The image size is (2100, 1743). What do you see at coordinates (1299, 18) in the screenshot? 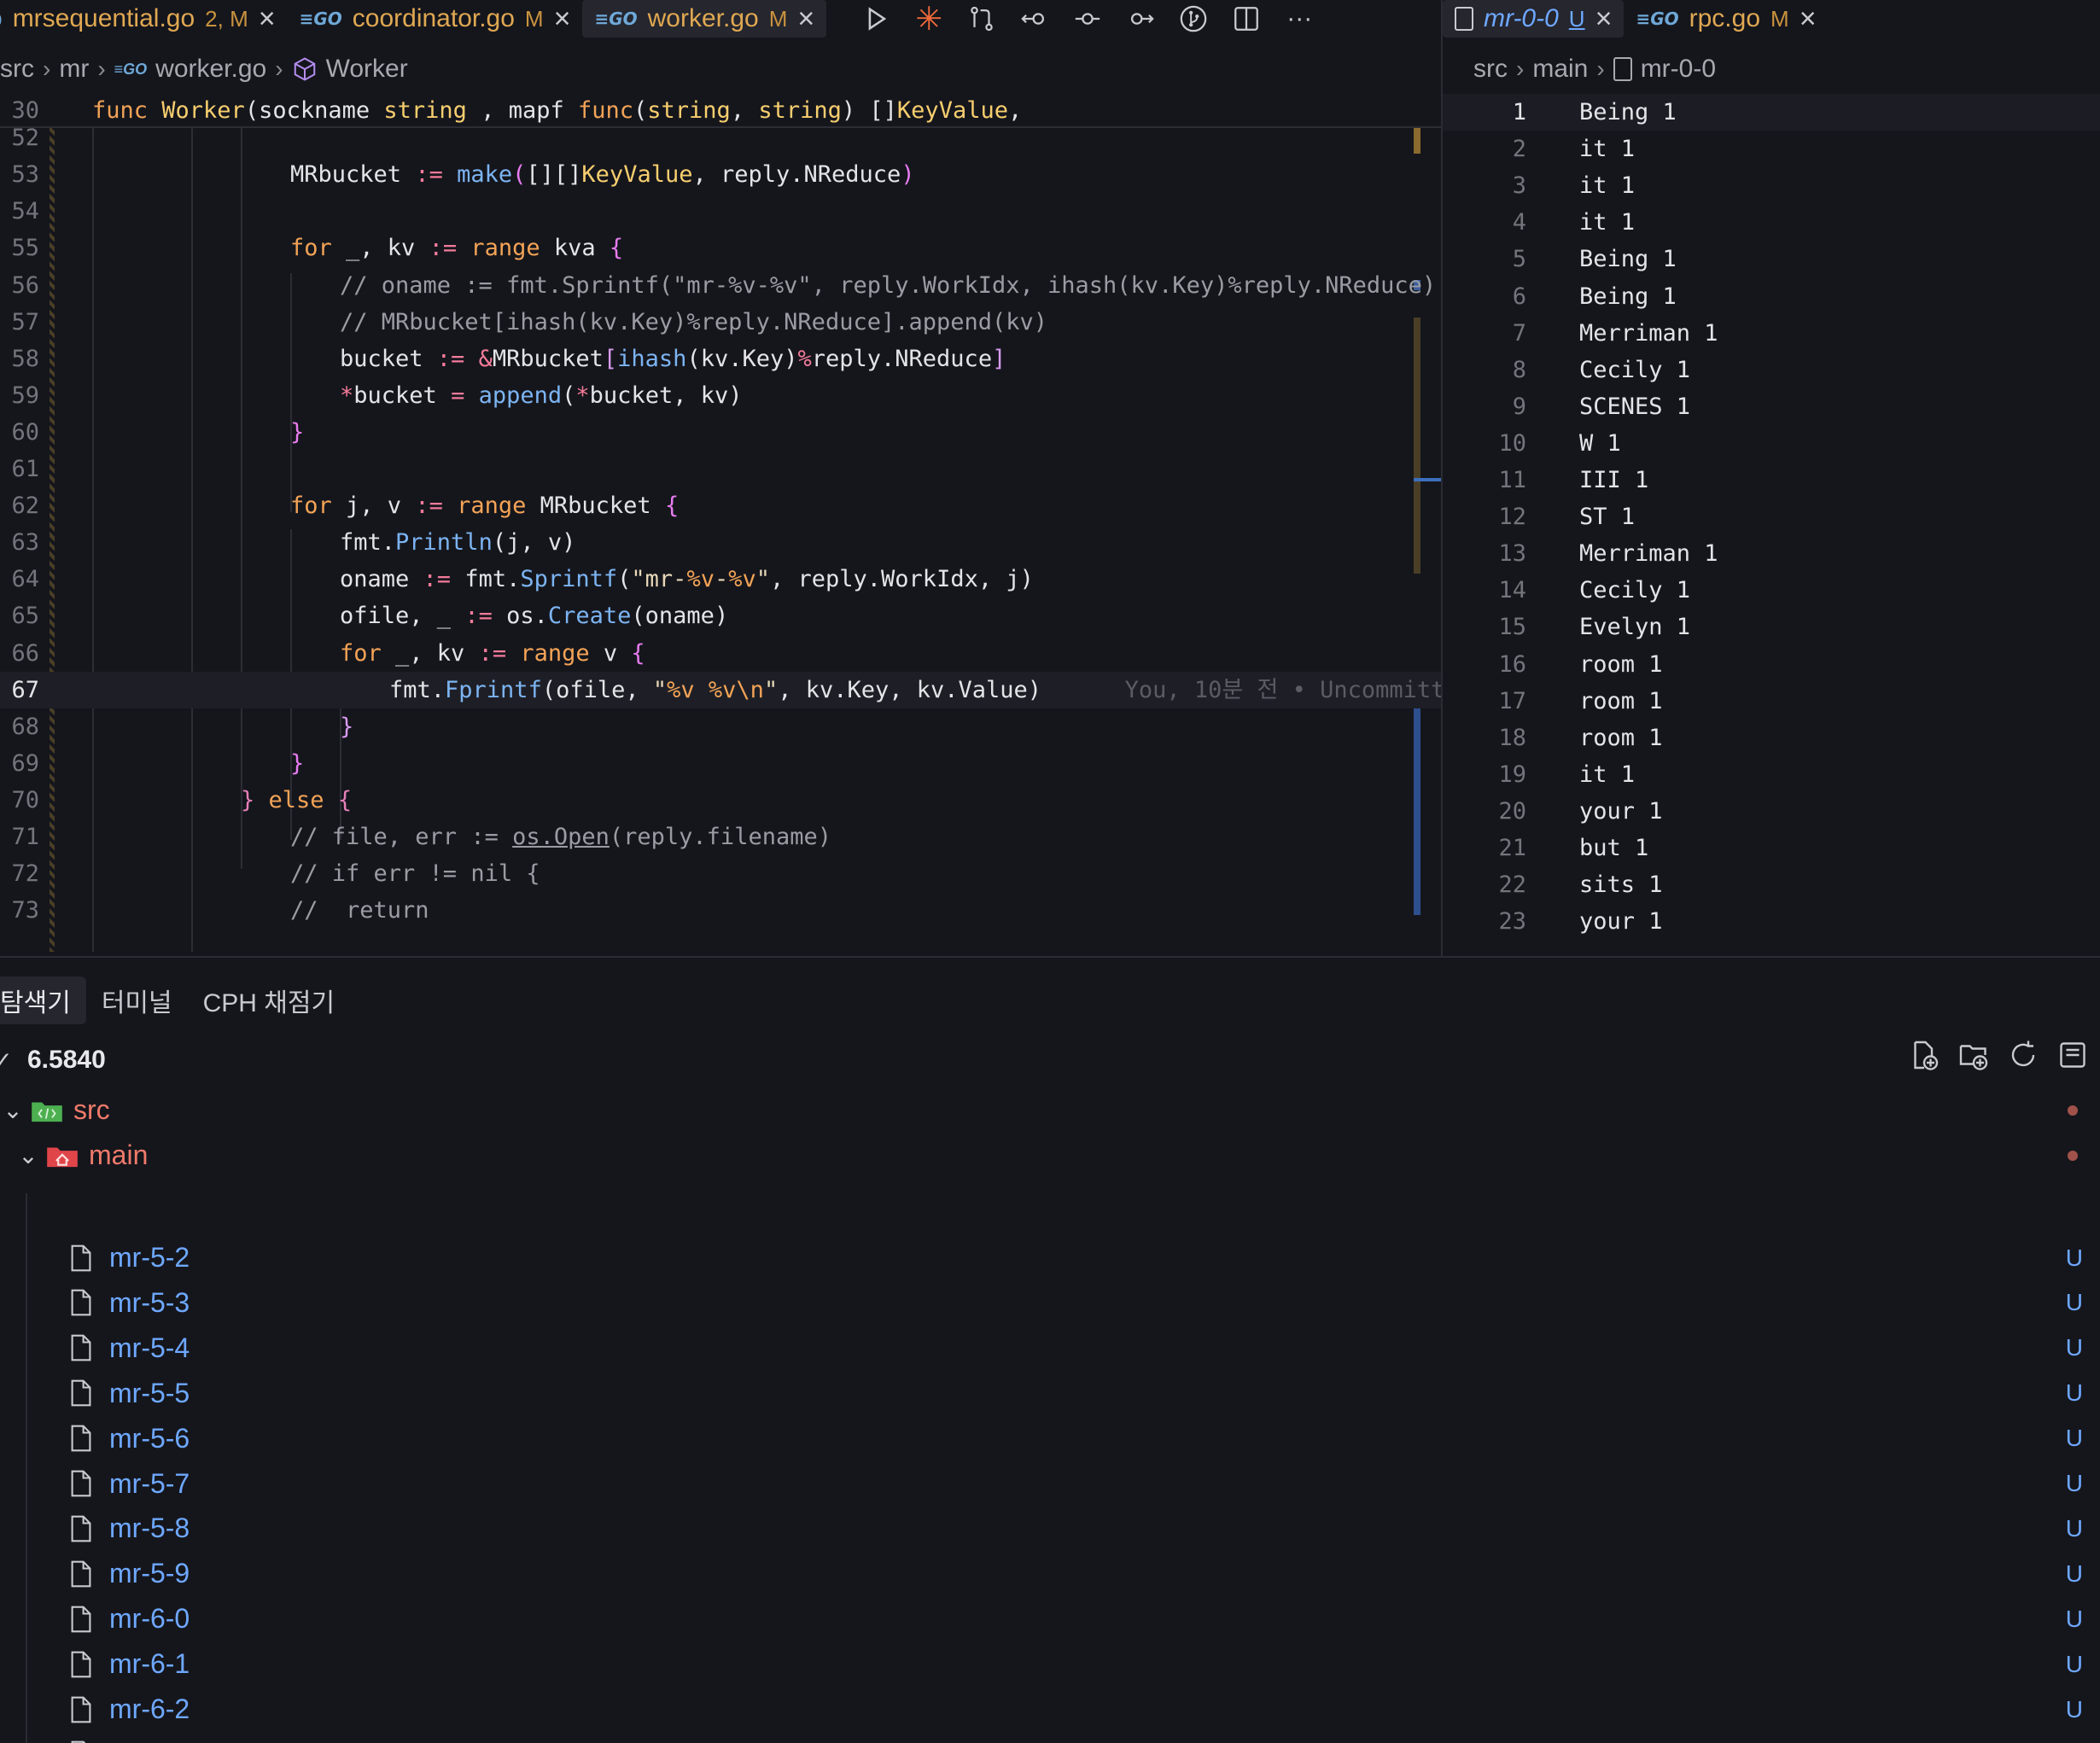
I see `more-actions-icon: ···` at bounding box center [1299, 18].